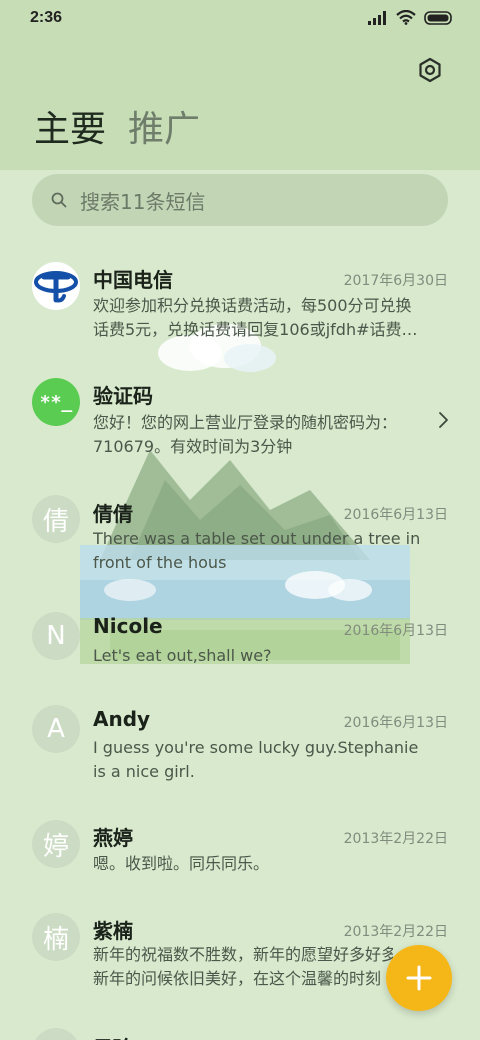  What do you see at coordinates (181, 863) in the screenshot?
I see `message-preview-line: 嗯。收到啦。同乐同乐。` at bounding box center [181, 863].